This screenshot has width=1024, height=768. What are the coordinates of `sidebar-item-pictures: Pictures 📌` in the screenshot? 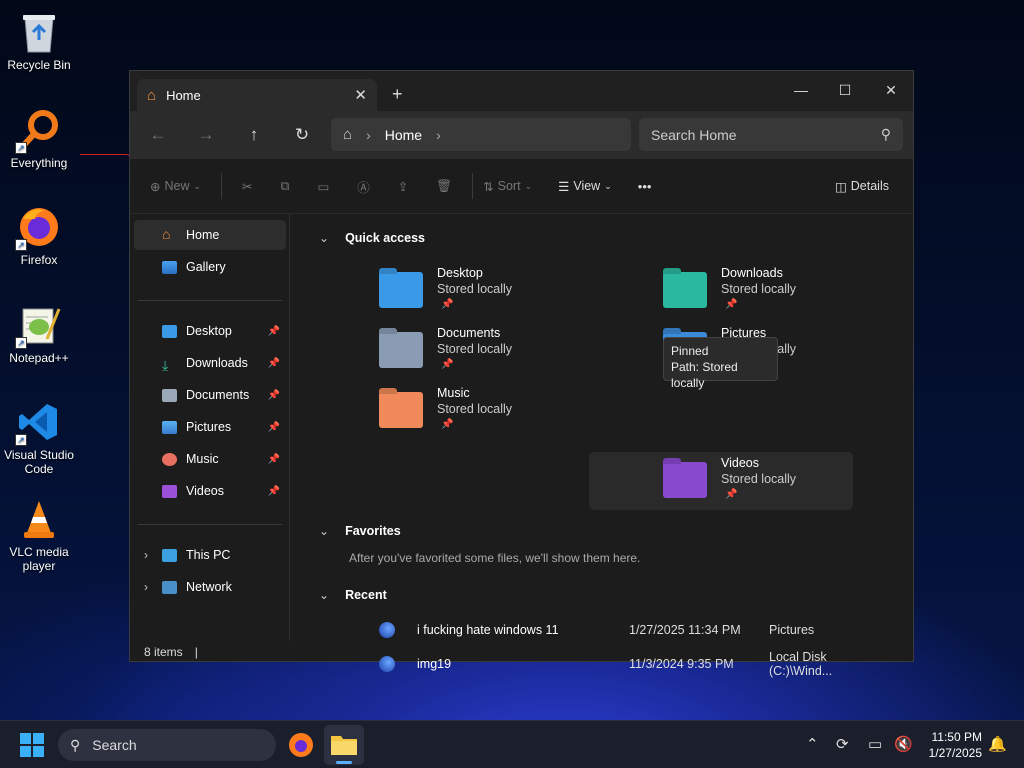 It's located at (210, 427).